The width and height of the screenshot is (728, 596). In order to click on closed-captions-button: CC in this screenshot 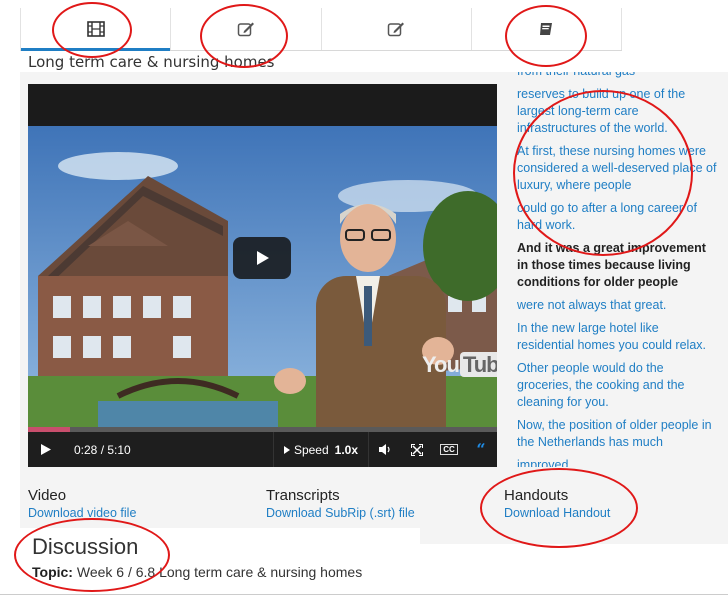, I will do `click(449, 449)`.